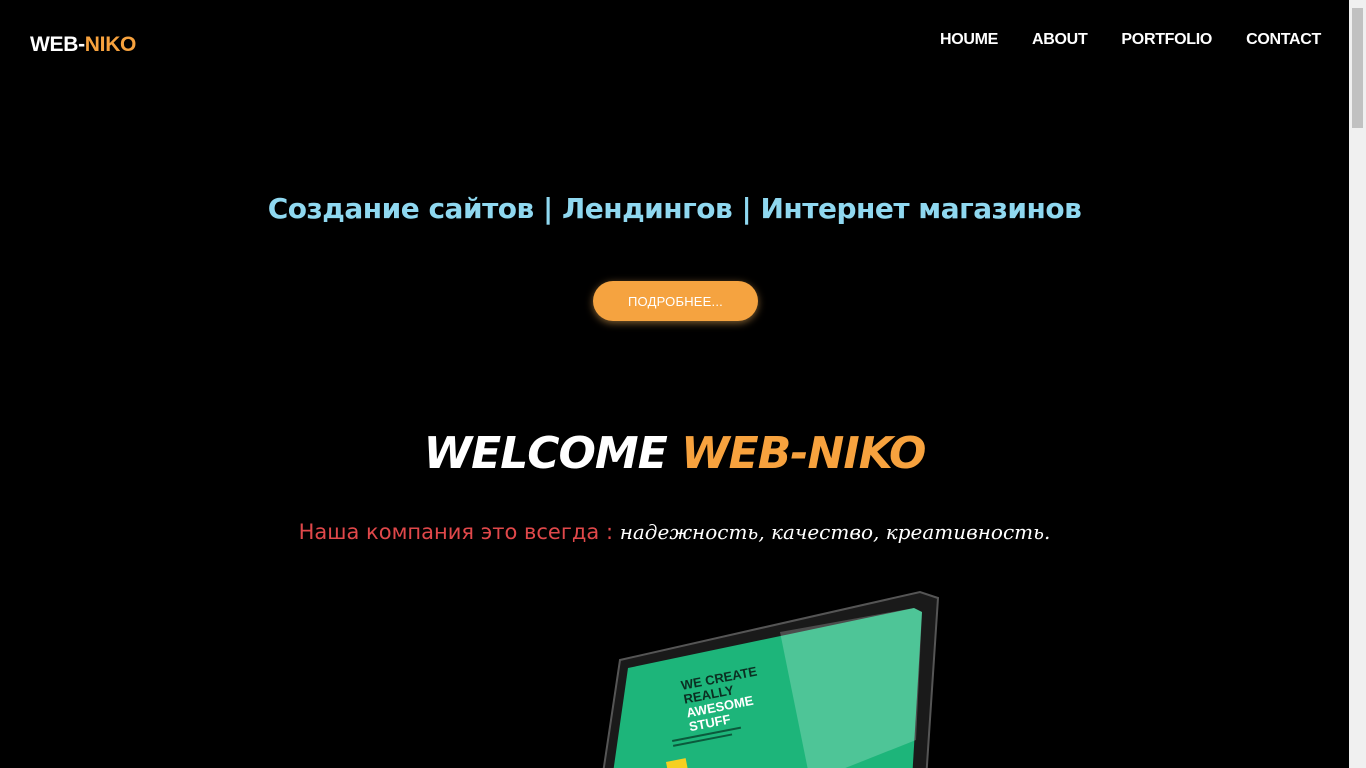  Describe the element at coordinates (969, 40) in the screenshot. I see `nav-link-home: HOUME` at that location.